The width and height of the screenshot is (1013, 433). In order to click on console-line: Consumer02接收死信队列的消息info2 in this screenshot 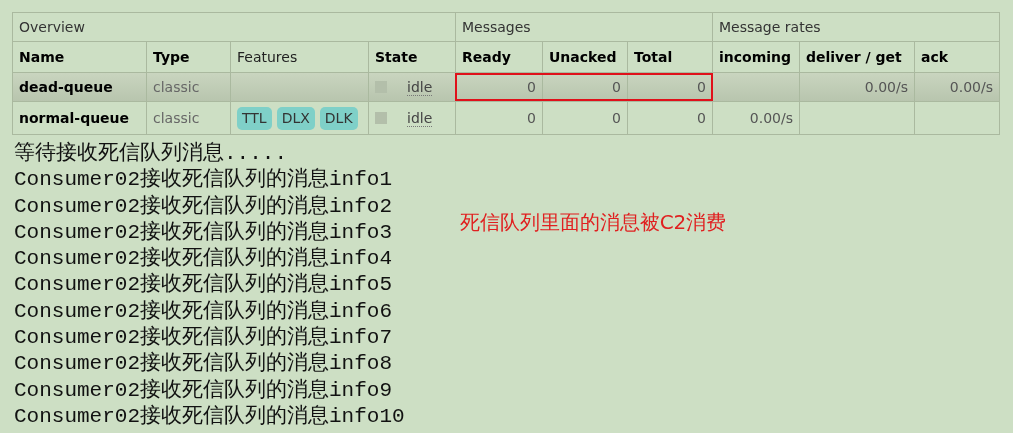, I will do `click(204, 206)`.